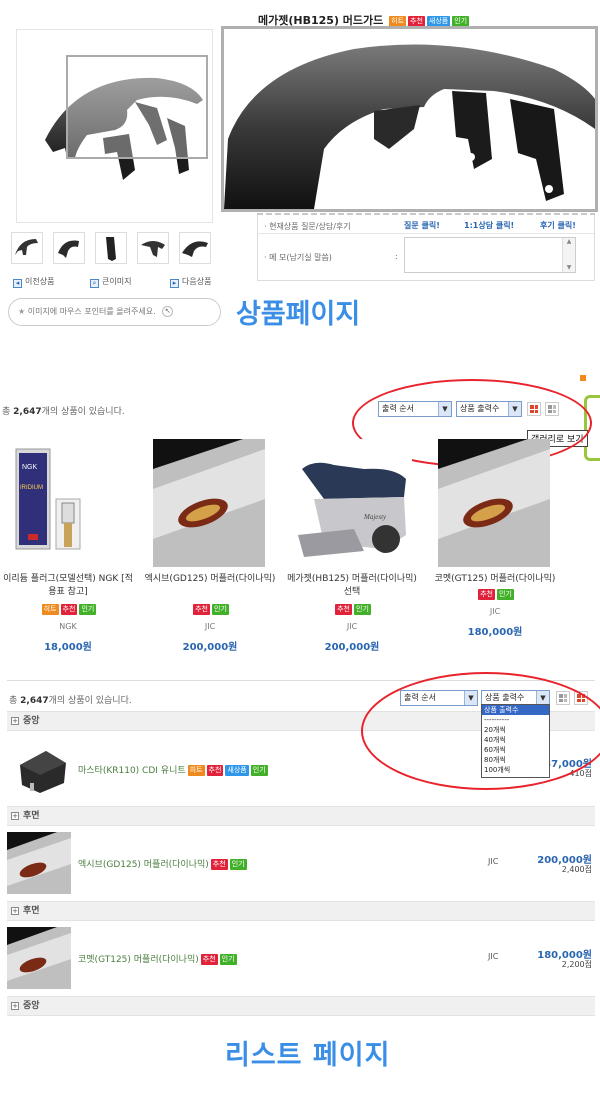 The width and height of the screenshot is (600, 1100). What do you see at coordinates (352, 586) in the screenshot?
I see `gallery-item-name-3: 메가젯(HB125) 머플러(다이나믹) 선택` at bounding box center [352, 586].